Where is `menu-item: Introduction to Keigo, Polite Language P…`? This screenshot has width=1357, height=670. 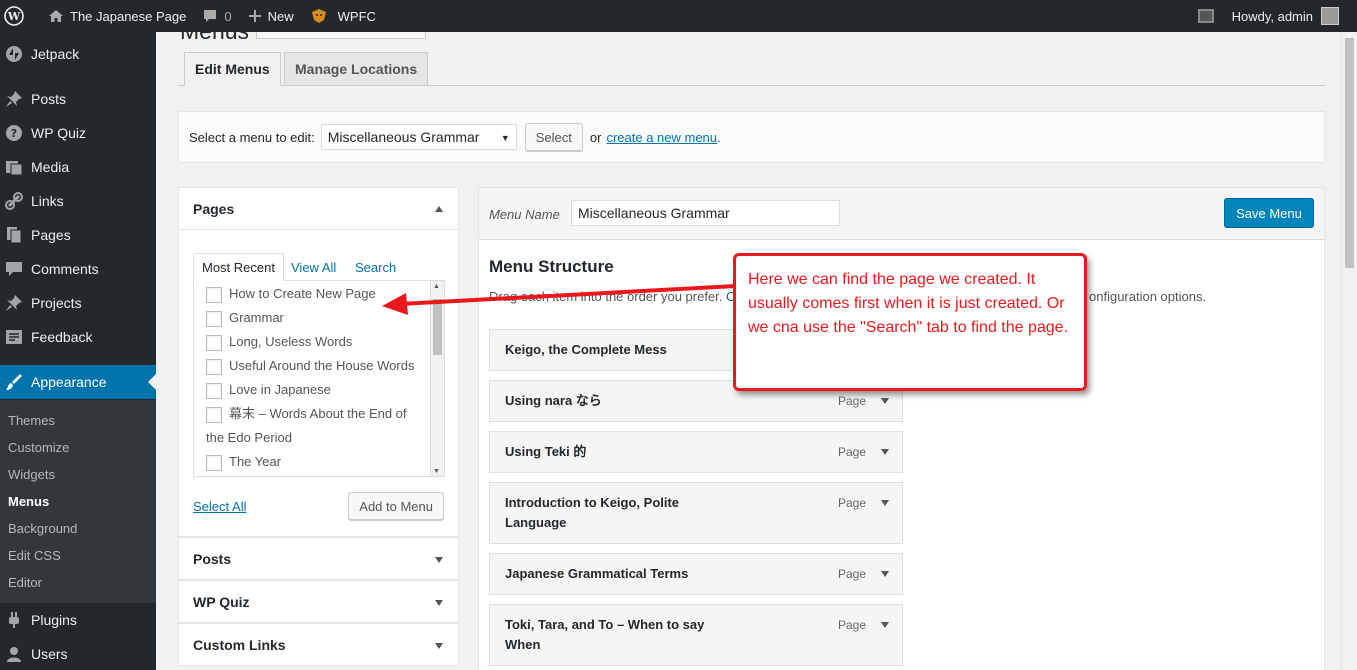
menu-item: Introduction to Keigo, Polite Language P… is located at coordinates (696, 513).